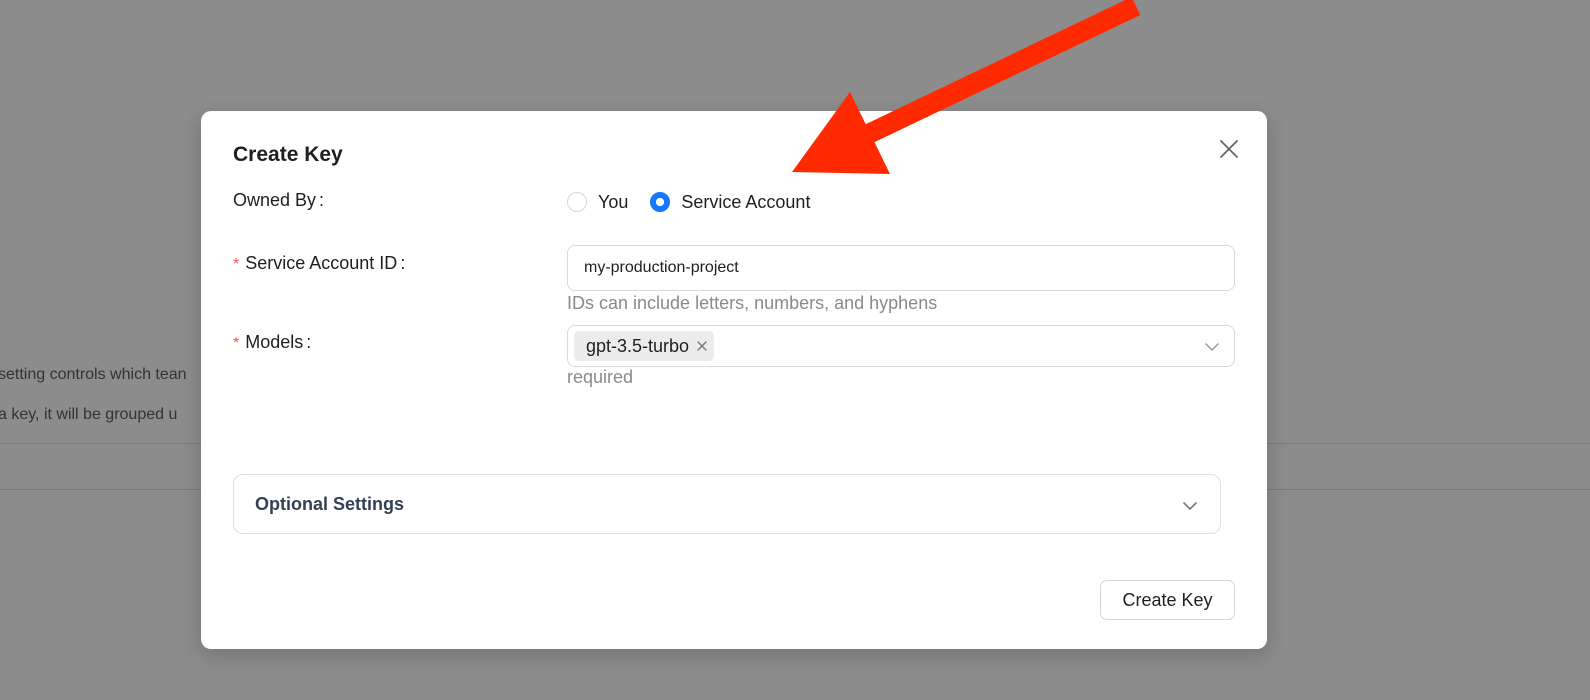 This screenshot has width=1590, height=700. Describe the element at coordinates (660, 202) in the screenshot. I see `radio-service-account` at that location.